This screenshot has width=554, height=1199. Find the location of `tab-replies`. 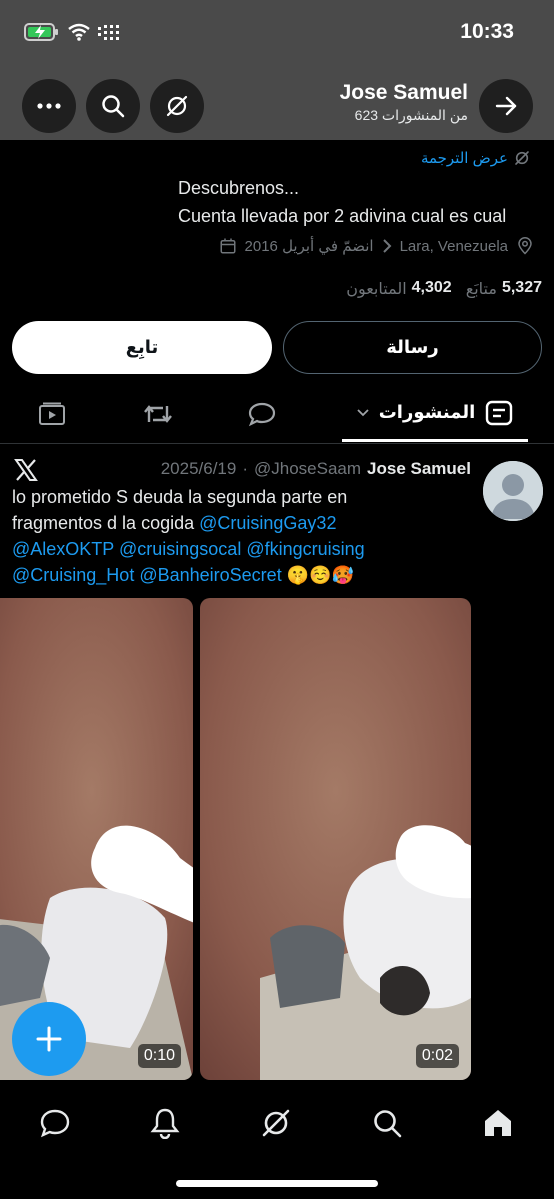

tab-replies is located at coordinates (262, 414).